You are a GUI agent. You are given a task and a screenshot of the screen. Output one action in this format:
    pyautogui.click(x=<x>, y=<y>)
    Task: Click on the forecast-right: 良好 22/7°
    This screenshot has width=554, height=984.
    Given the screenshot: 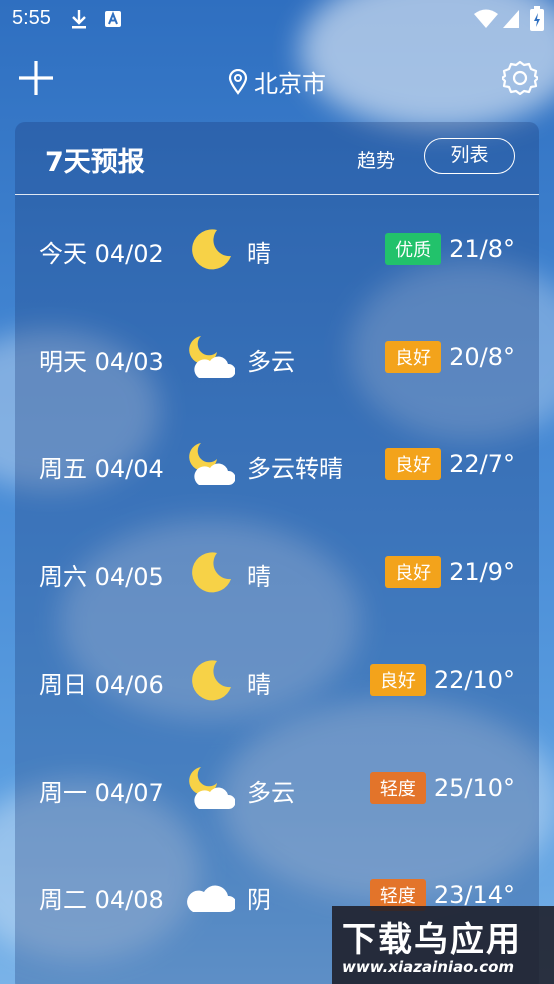 What is the action you would take?
    pyautogui.click(x=450, y=464)
    